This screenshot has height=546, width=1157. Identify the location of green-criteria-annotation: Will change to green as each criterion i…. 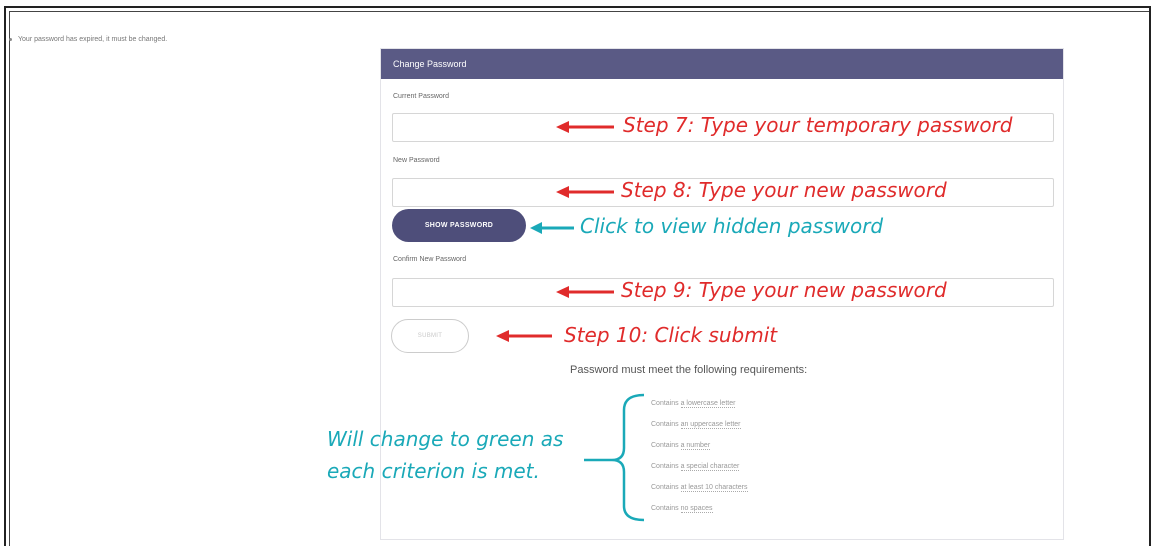
(445, 455).